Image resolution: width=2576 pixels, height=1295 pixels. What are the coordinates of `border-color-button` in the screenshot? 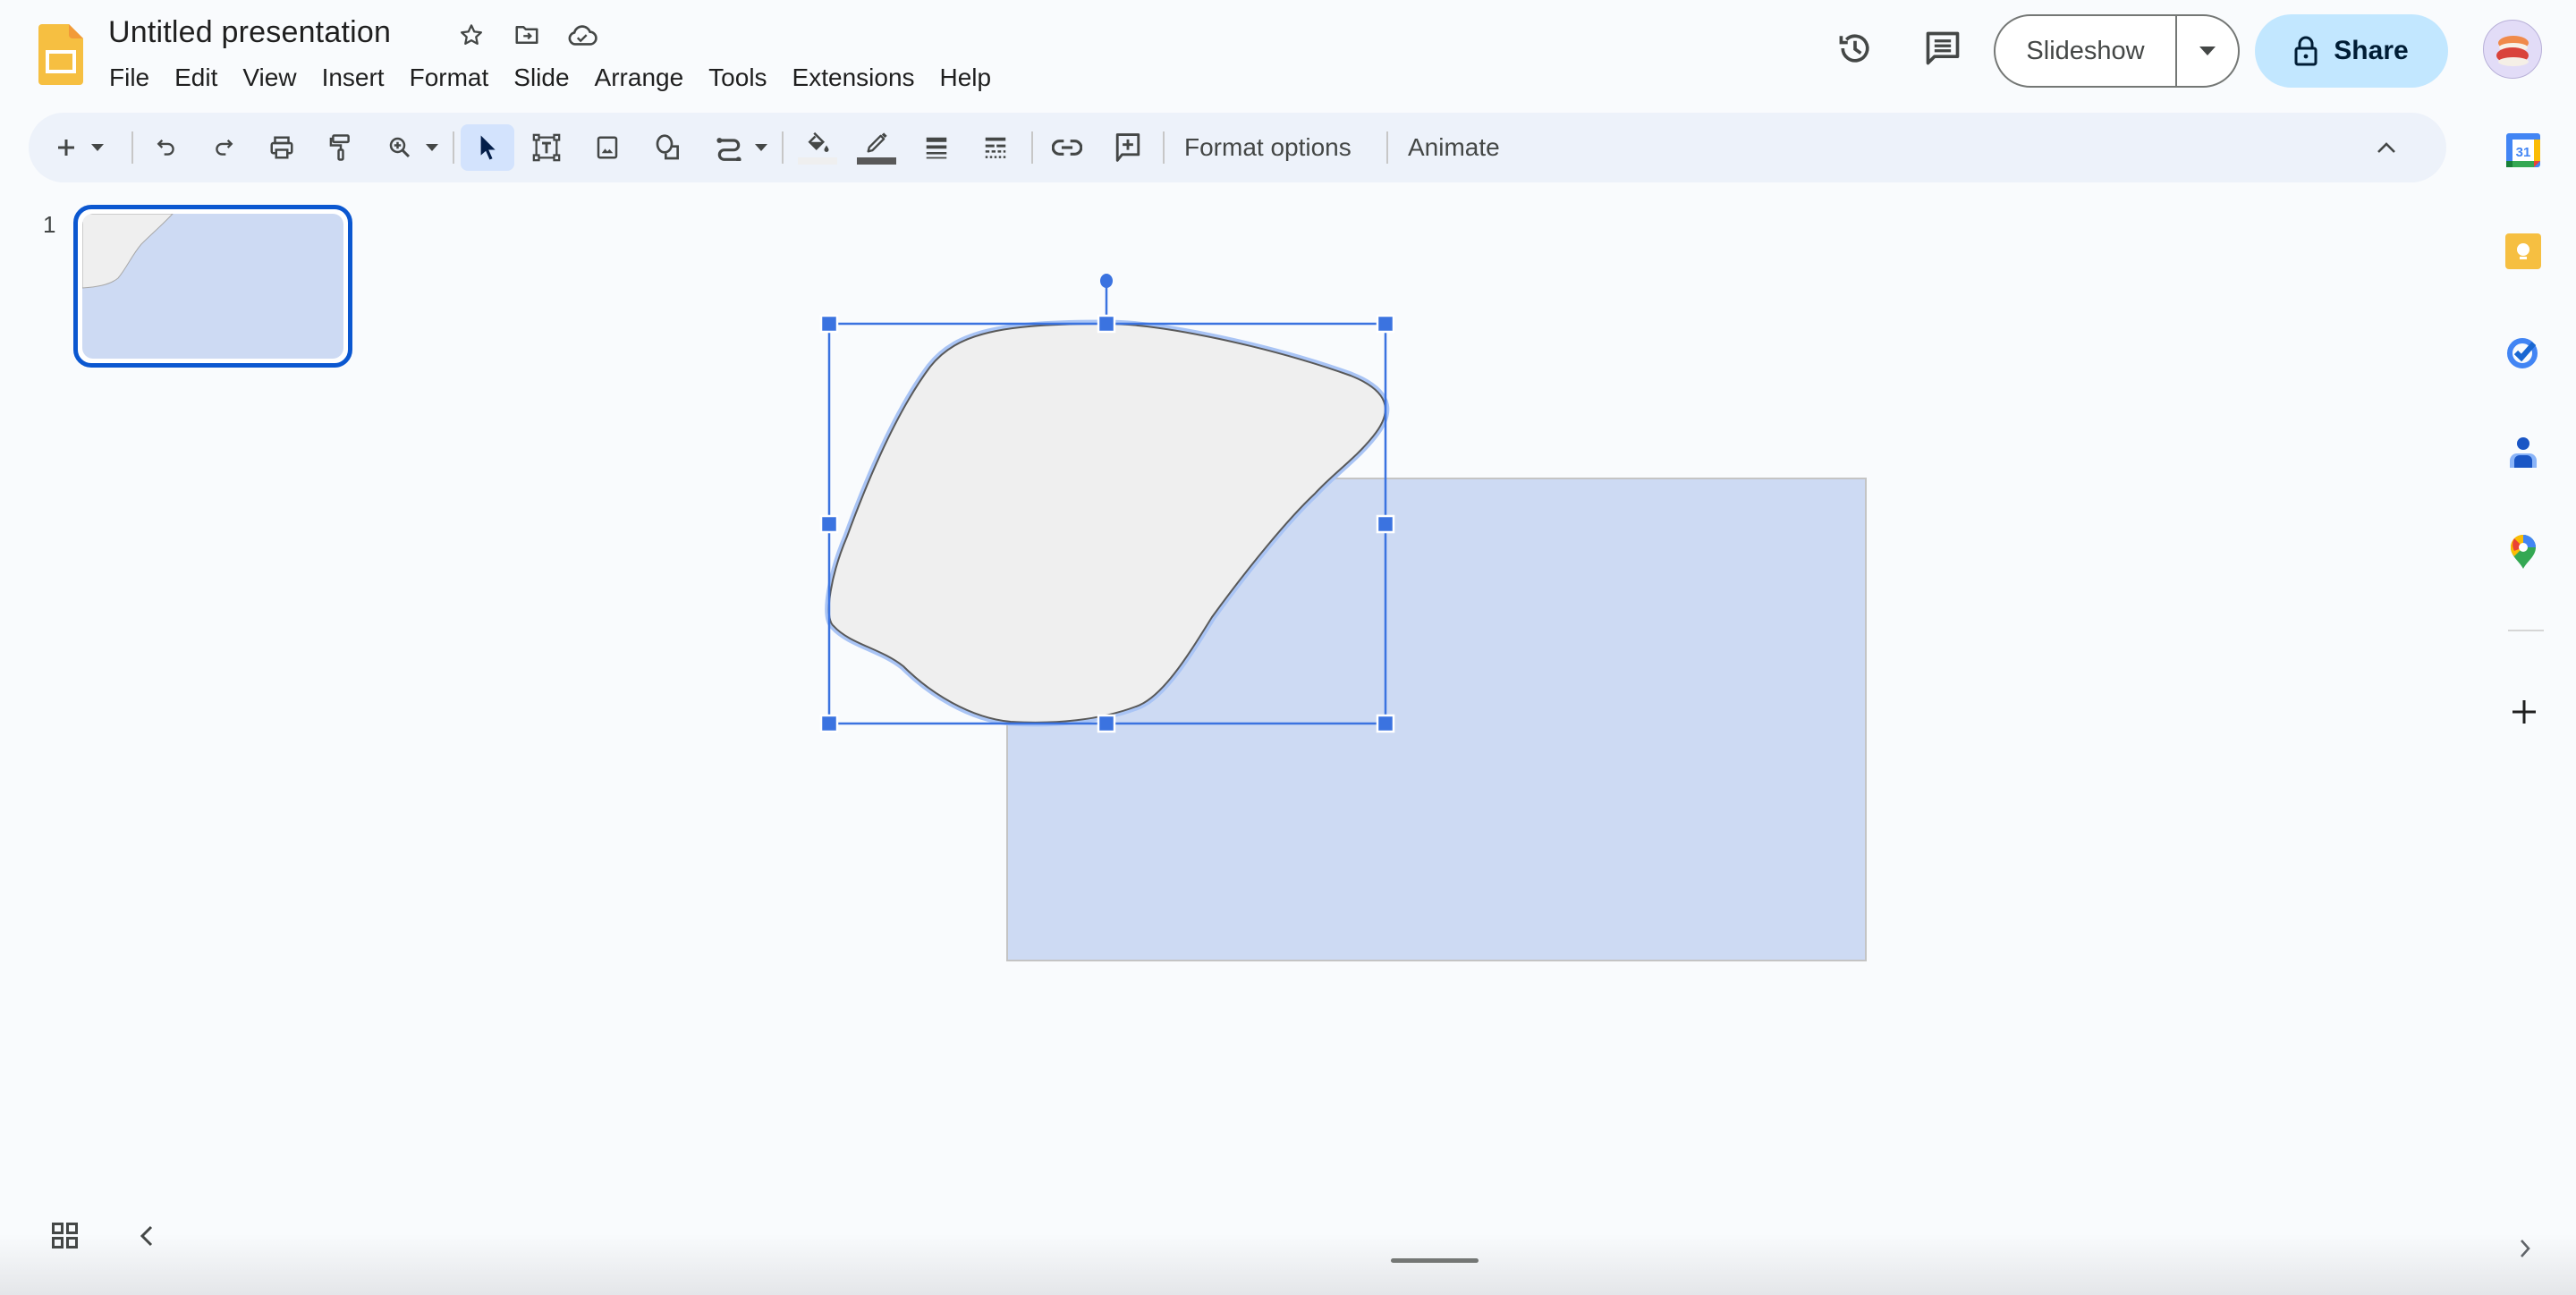 It's located at (876, 148).